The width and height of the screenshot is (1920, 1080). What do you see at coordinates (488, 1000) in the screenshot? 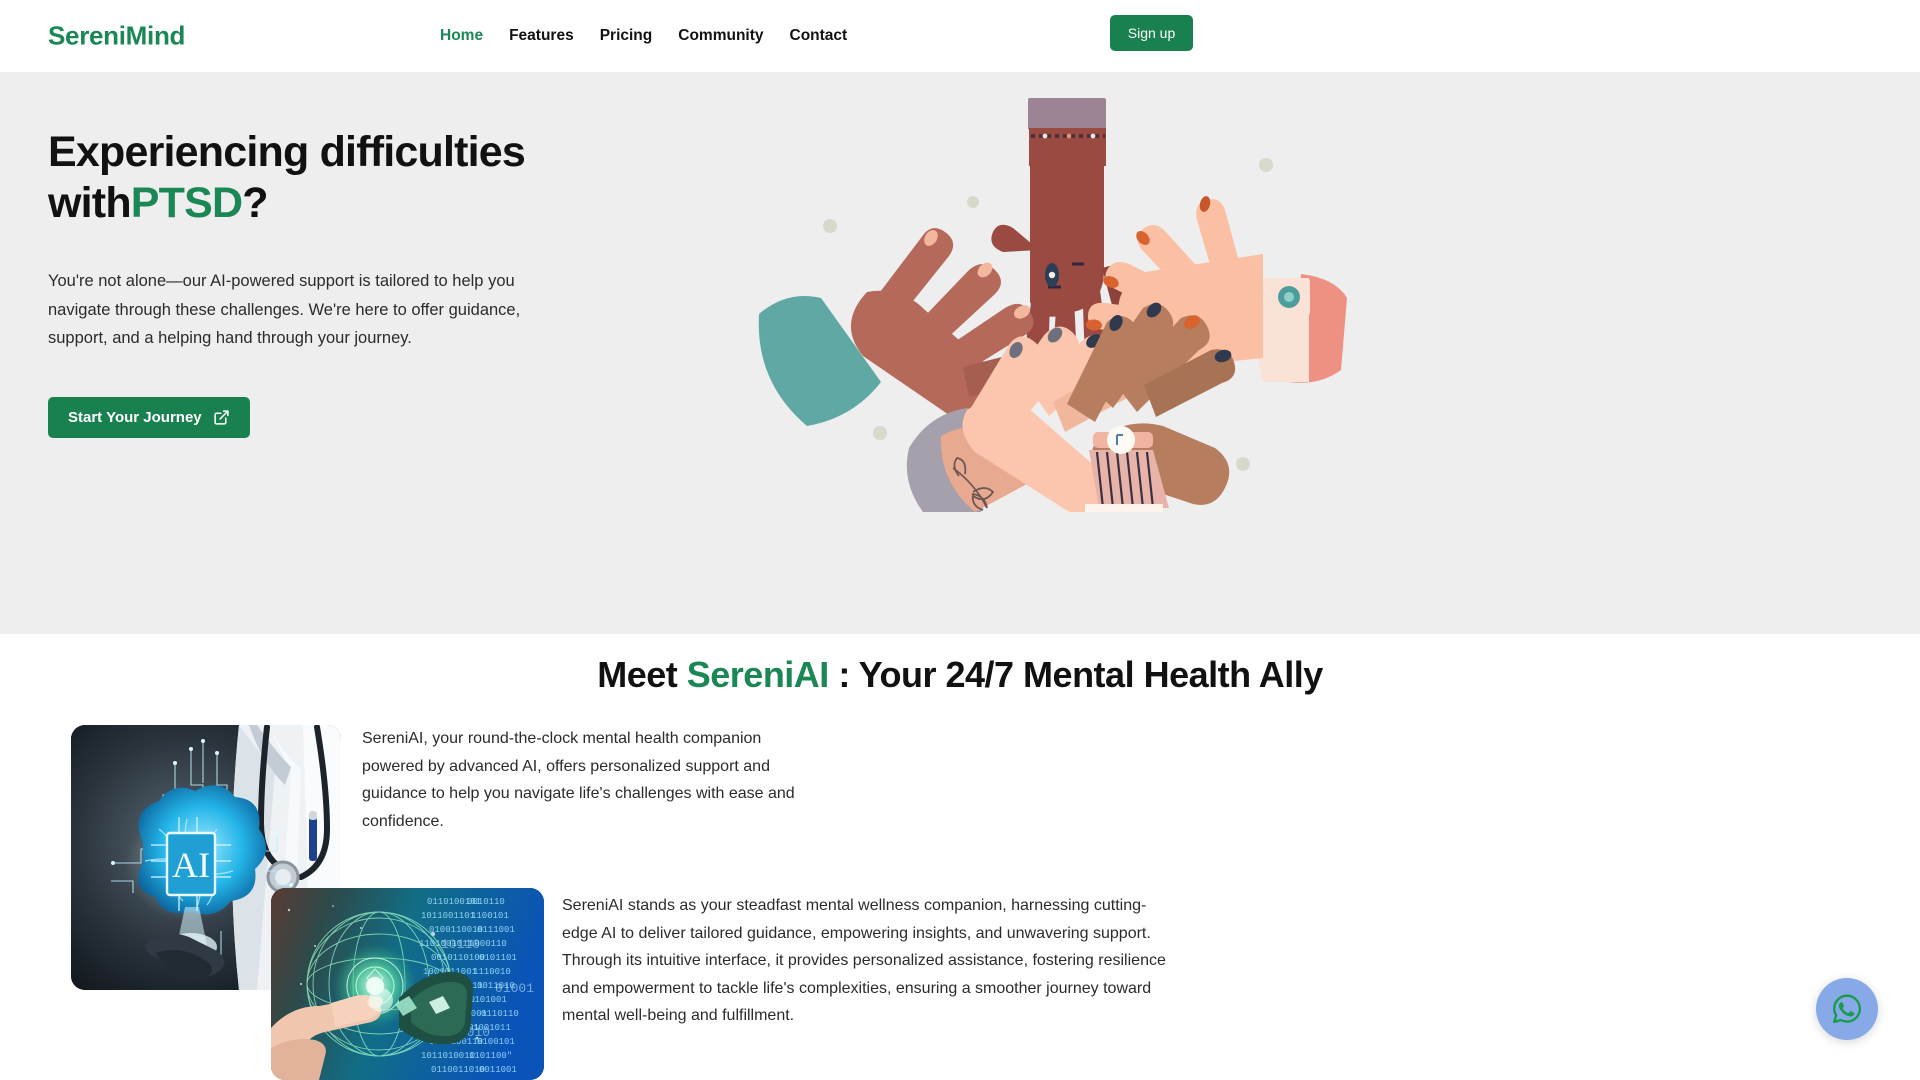
I see `svg-text: 1101001` at bounding box center [488, 1000].